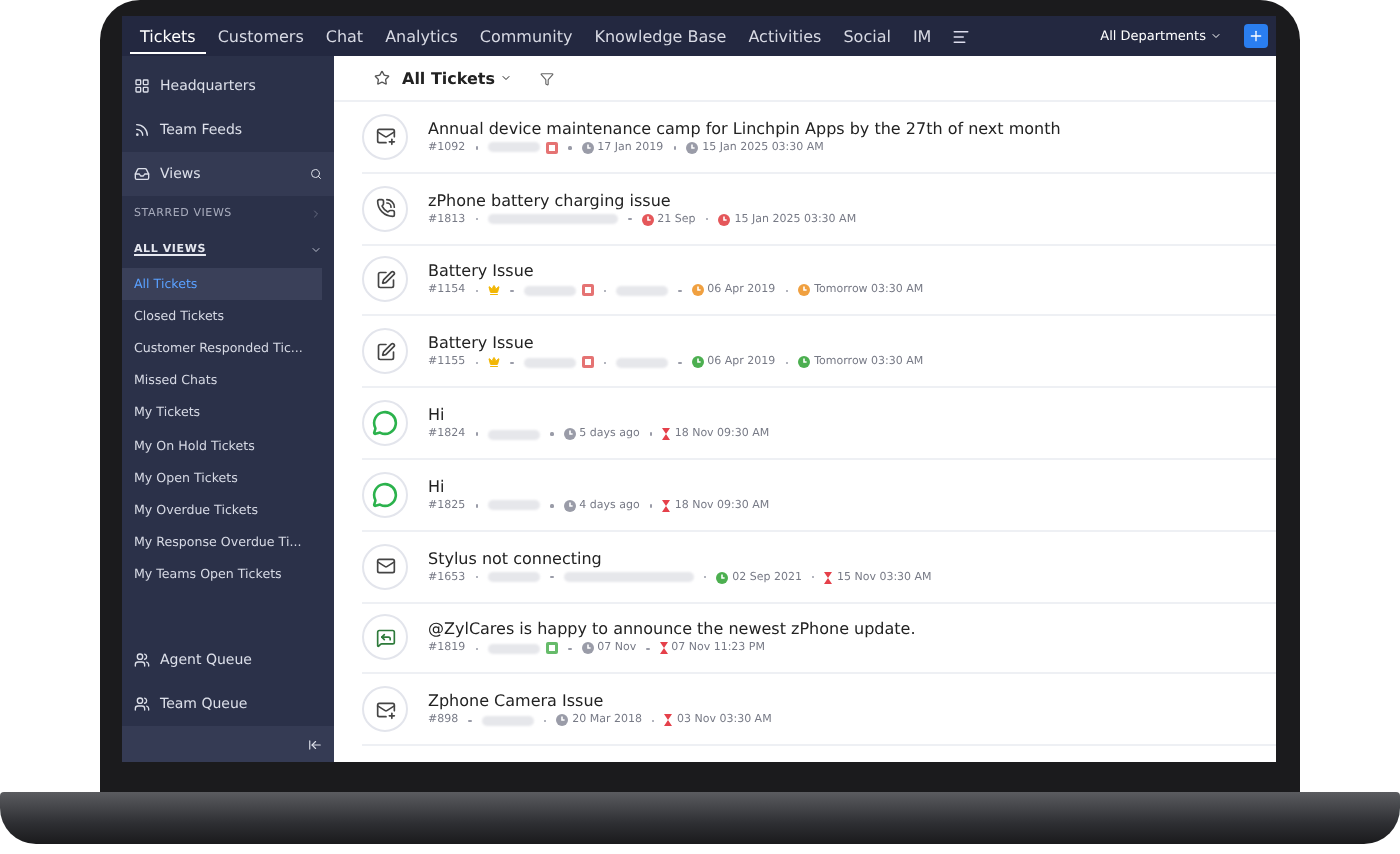  What do you see at coordinates (600, 701) in the screenshot?
I see `ticket-title: Zphone Camera Issue` at bounding box center [600, 701].